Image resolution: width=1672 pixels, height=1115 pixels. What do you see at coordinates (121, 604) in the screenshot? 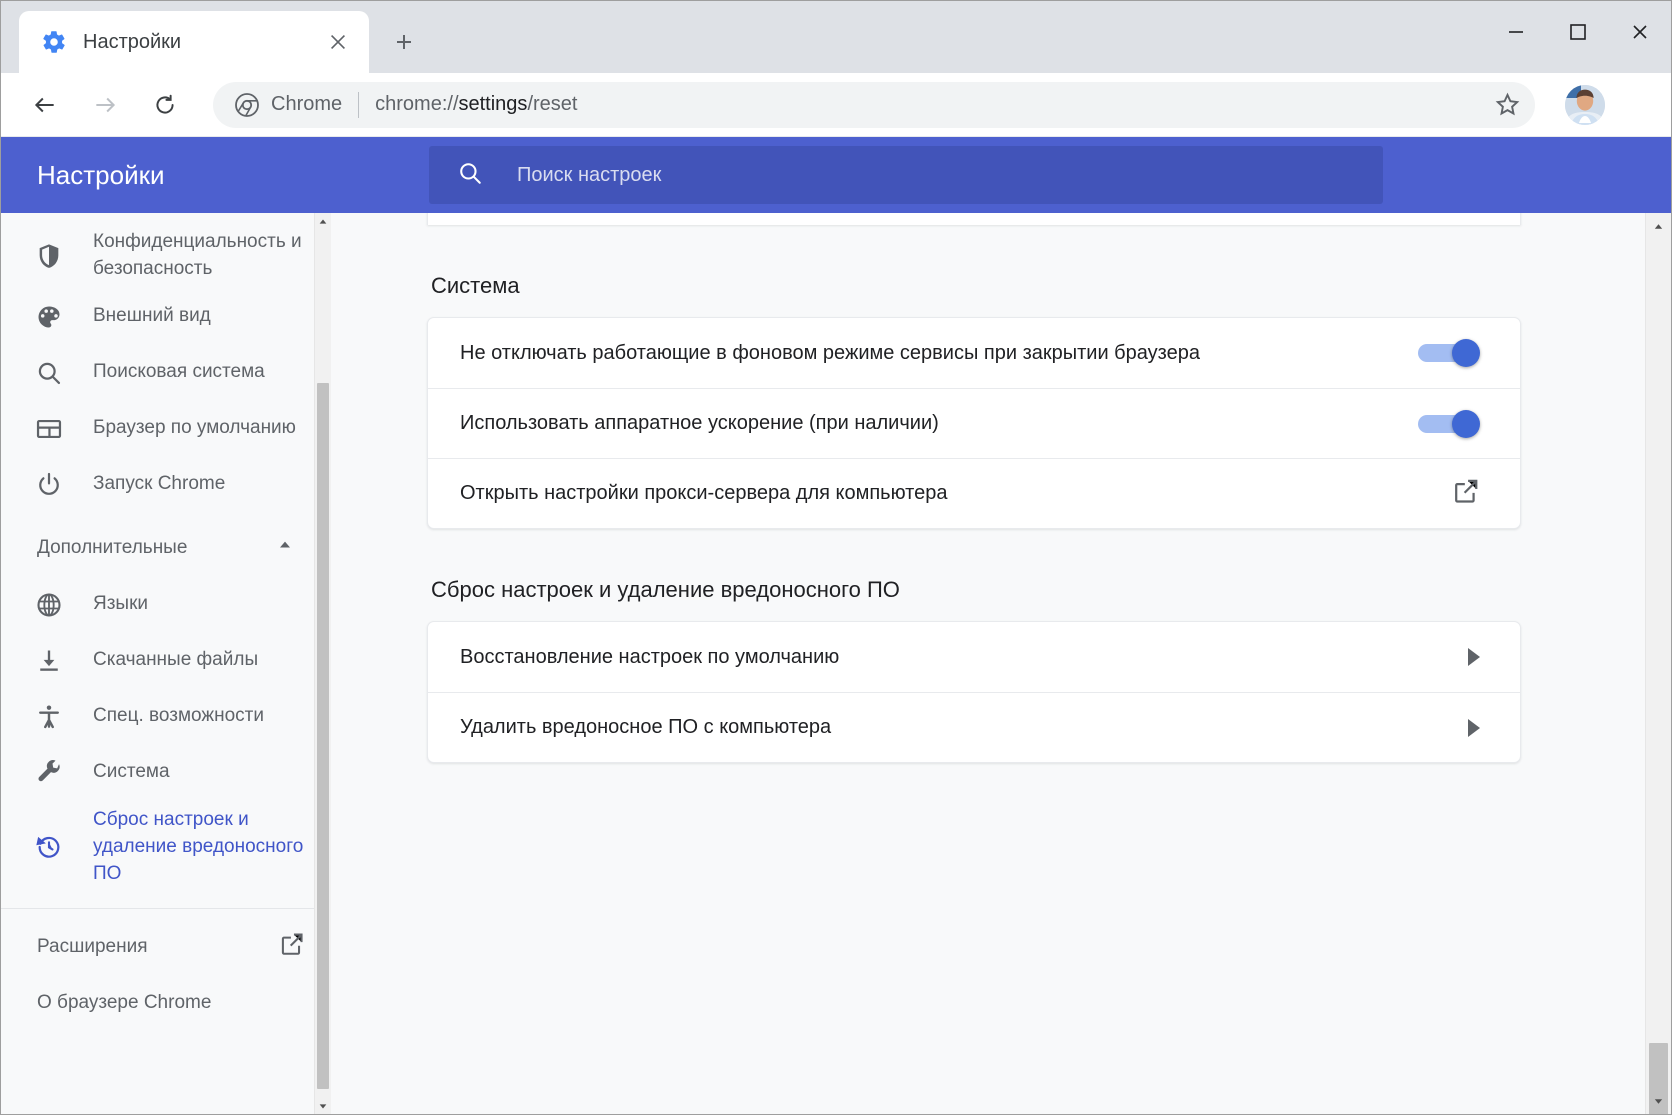
I see `sidebar-item-label: Языки` at bounding box center [121, 604].